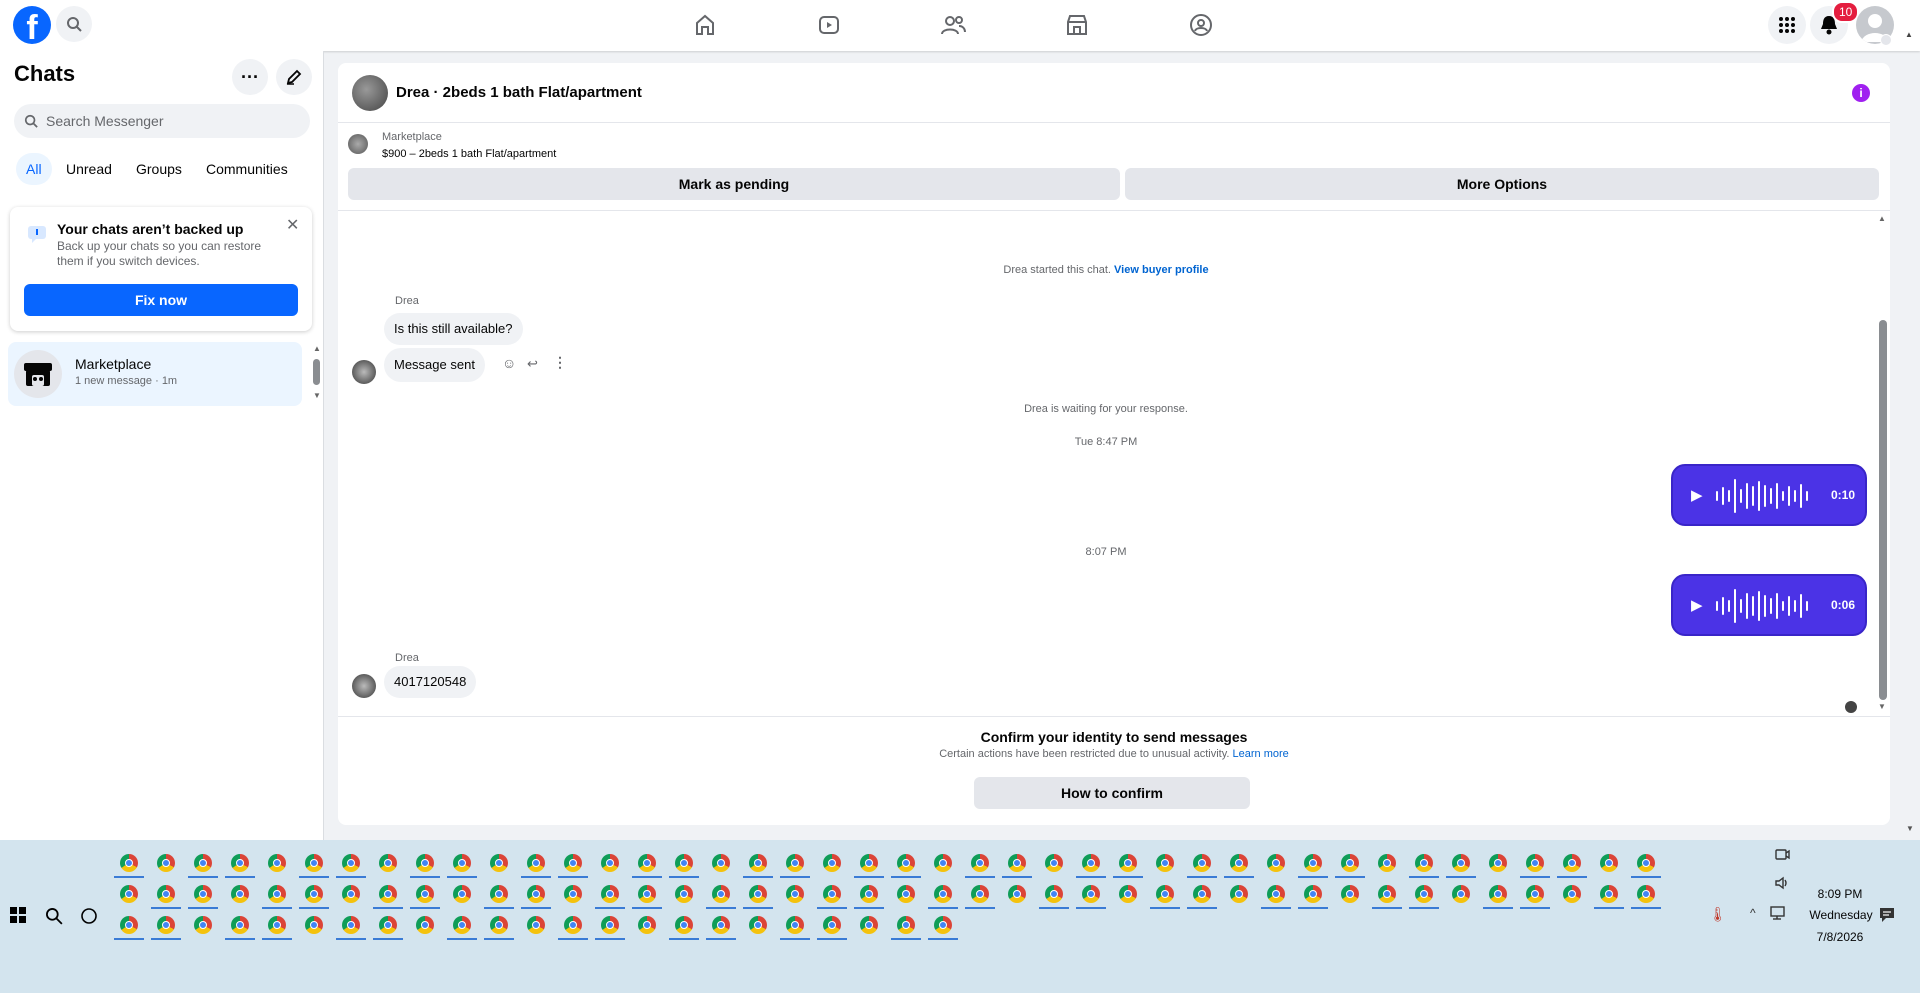 This screenshot has width=1920, height=993. Describe the element at coordinates (370, 93) in the screenshot. I see `conversation-avatar` at that location.